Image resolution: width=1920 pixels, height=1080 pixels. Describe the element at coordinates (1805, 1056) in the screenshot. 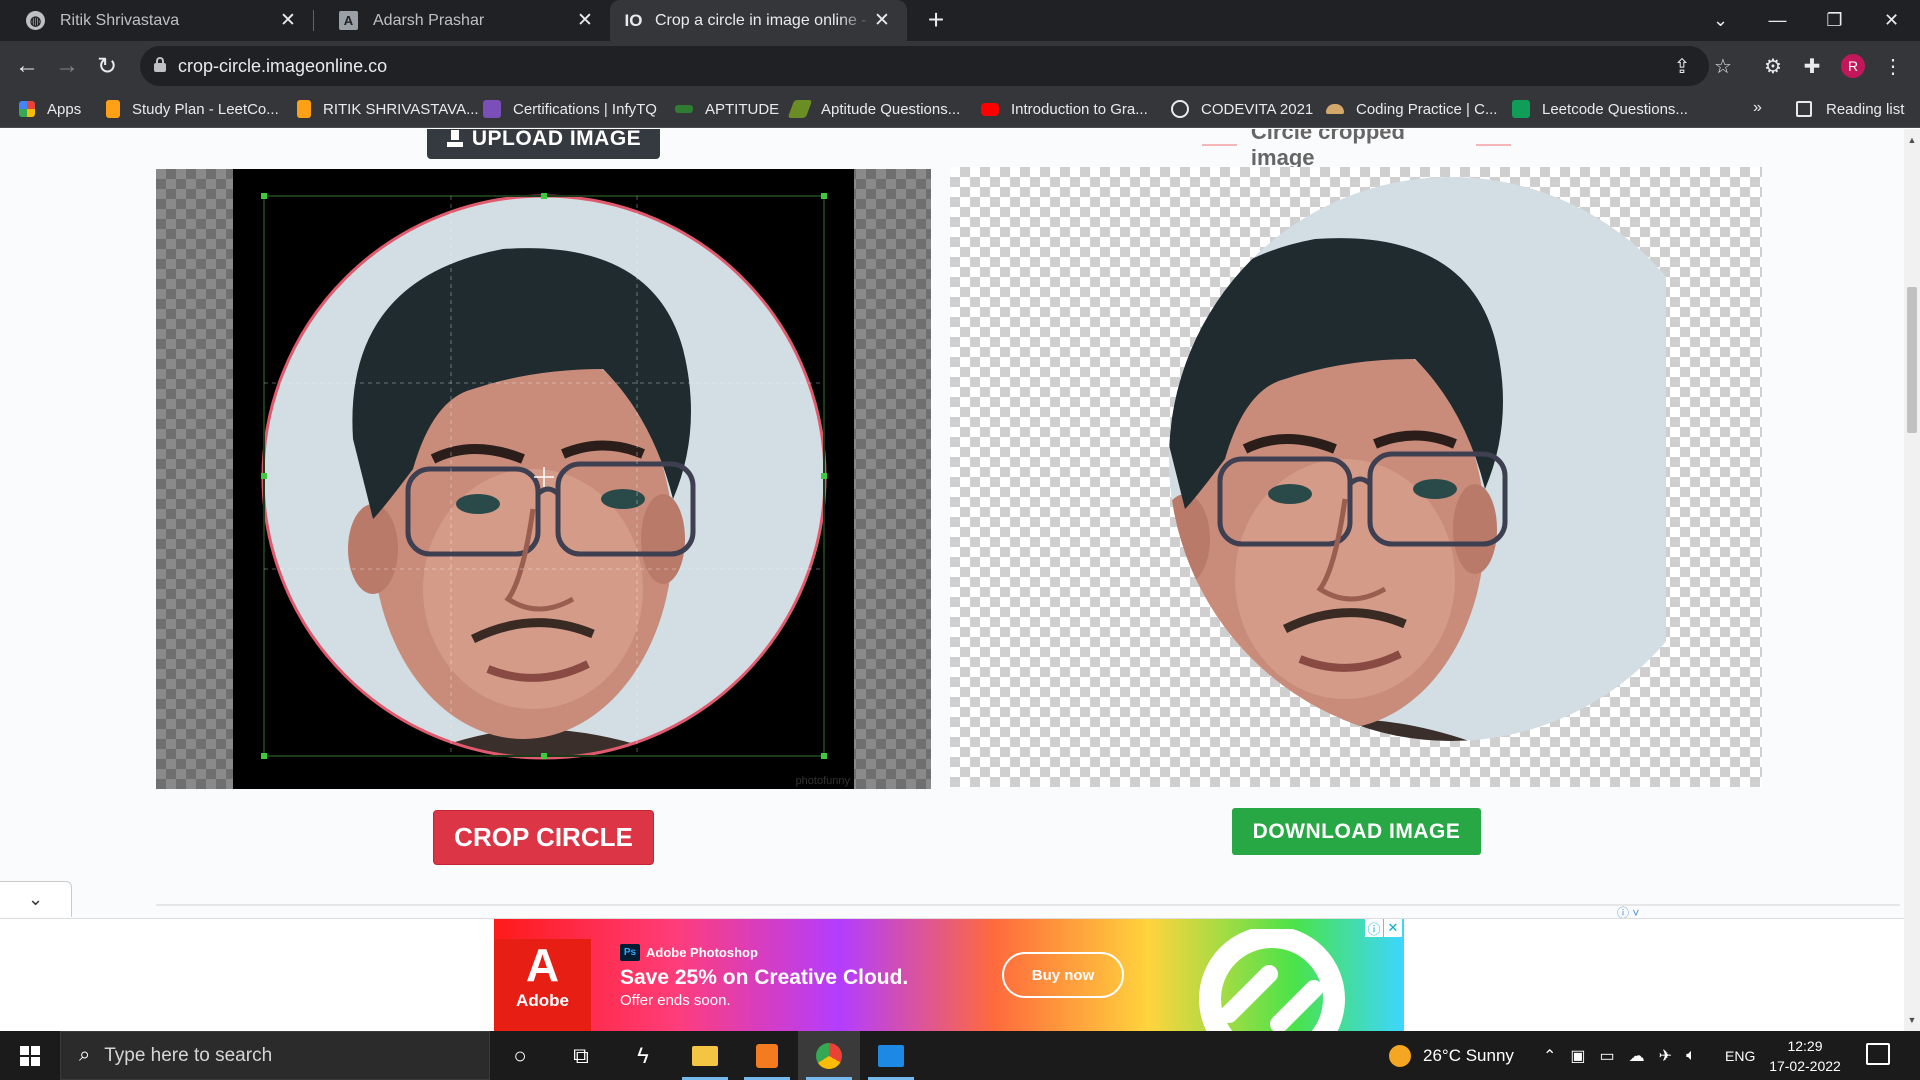

I see `clock: 12:29 17-02-2022` at that location.